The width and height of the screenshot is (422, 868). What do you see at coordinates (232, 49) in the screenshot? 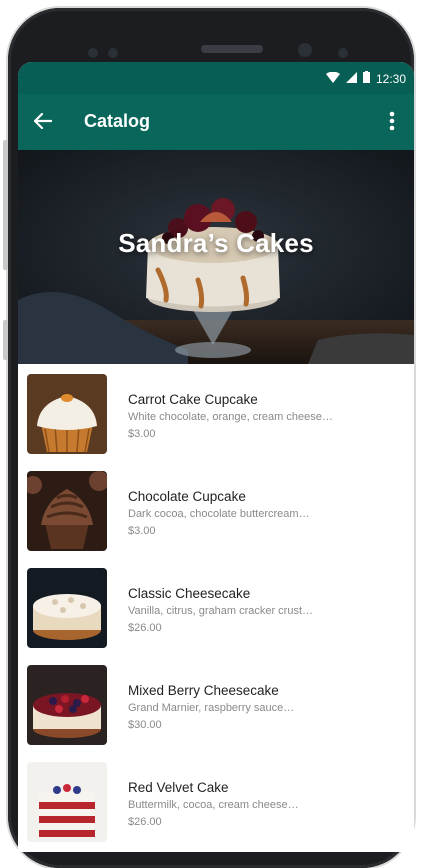
I see `speaker-grille` at bounding box center [232, 49].